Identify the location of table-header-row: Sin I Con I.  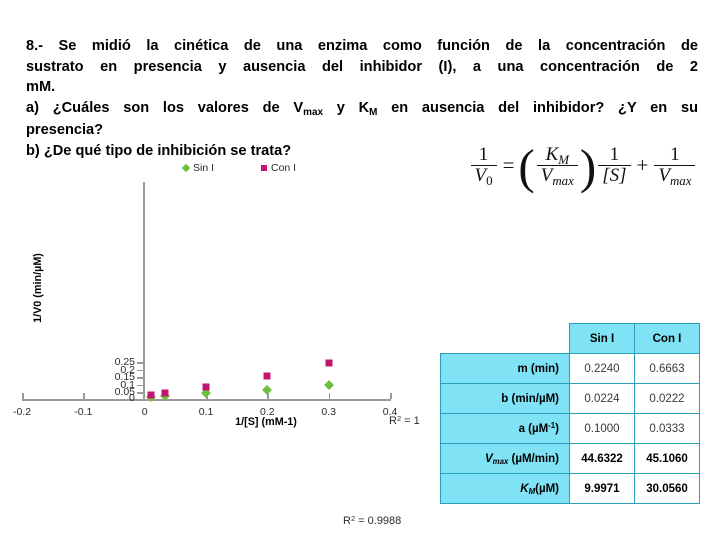
(570, 338).